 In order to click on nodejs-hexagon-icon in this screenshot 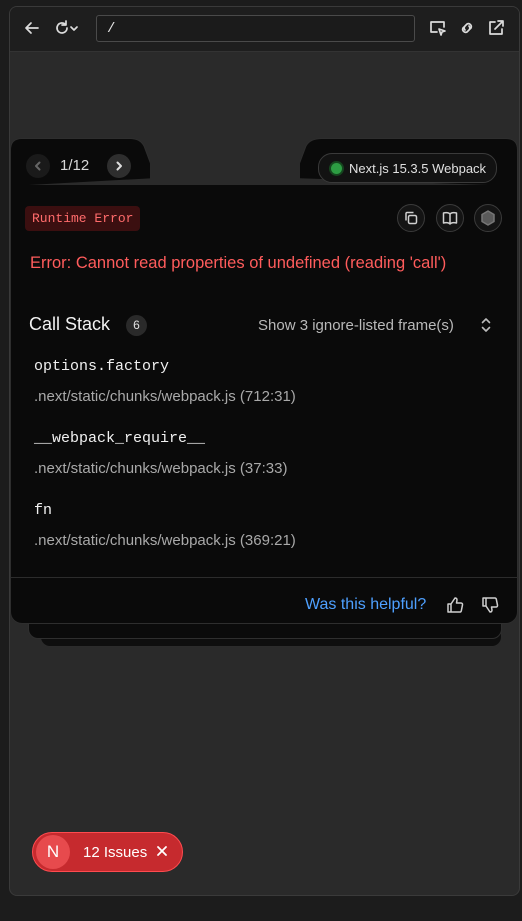, I will do `click(488, 218)`.